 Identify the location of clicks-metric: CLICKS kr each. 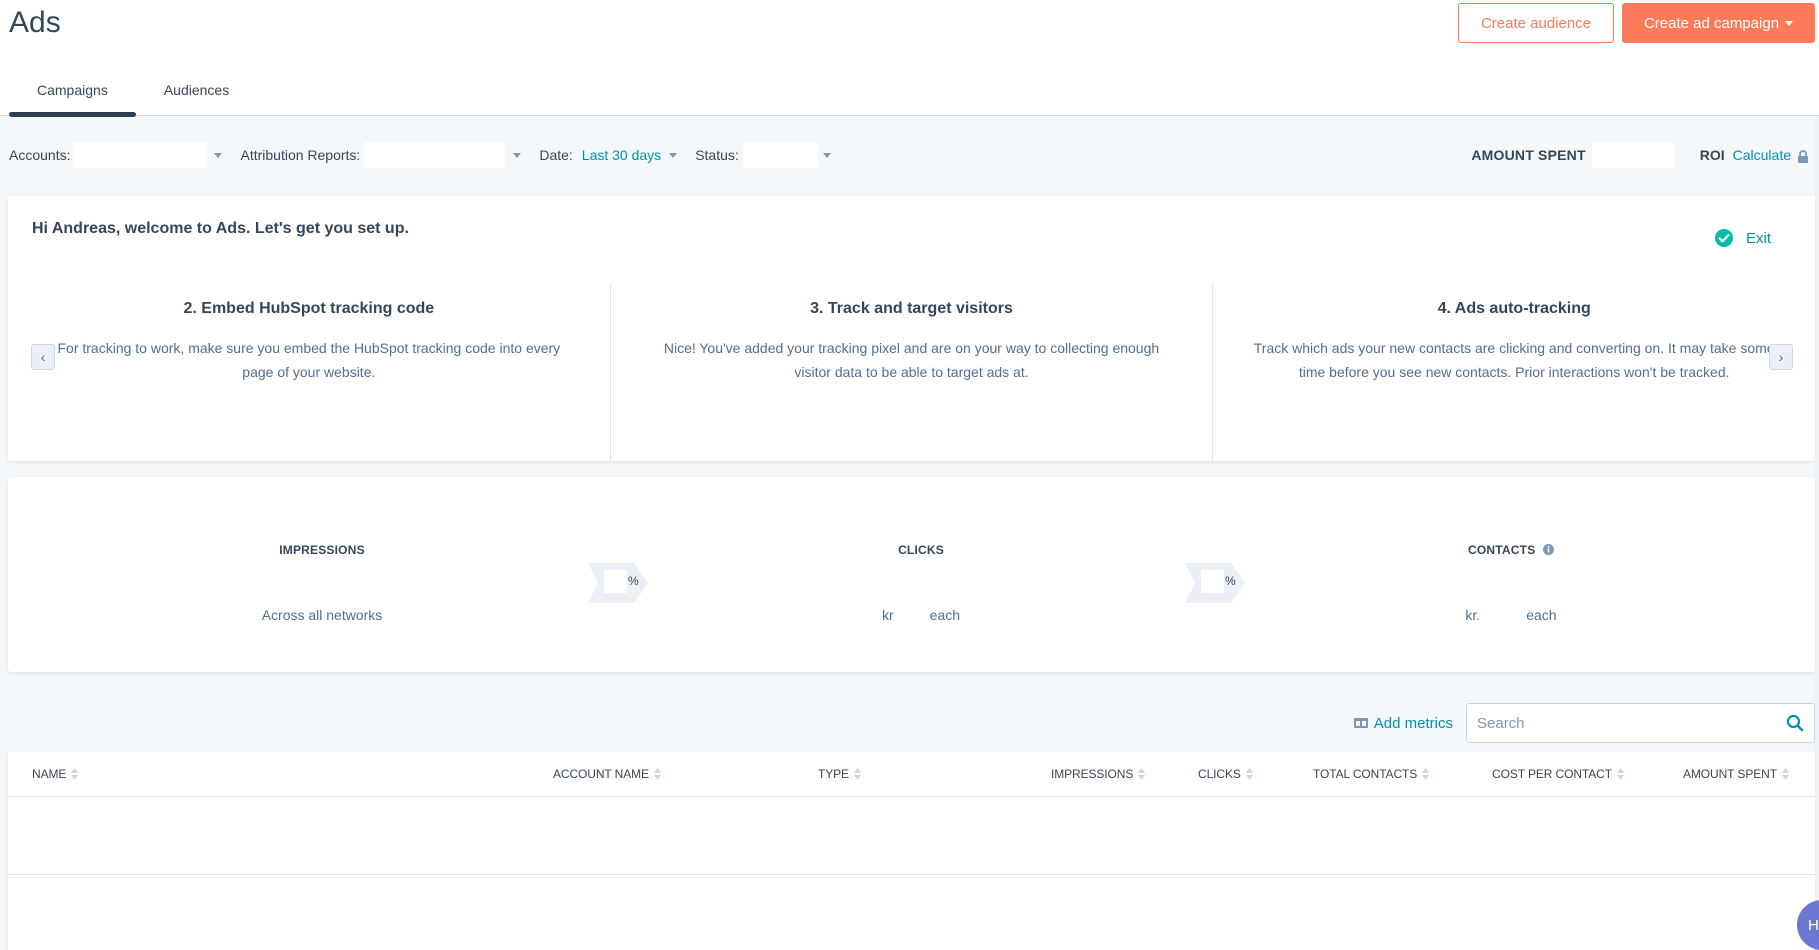
(921, 583).